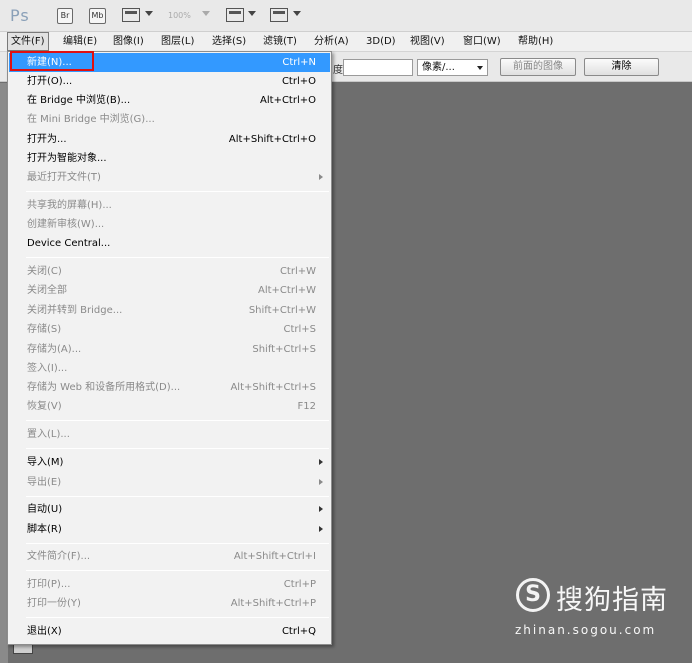 The height and width of the screenshot is (663, 692). I want to click on zoom-level: 100%, so click(179, 15).